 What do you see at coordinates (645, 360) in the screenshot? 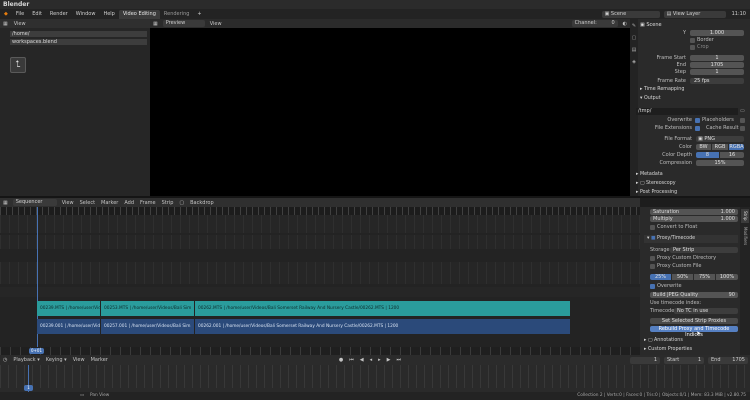
I see `current-frame-field: 1` at bounding box center [645, 360].